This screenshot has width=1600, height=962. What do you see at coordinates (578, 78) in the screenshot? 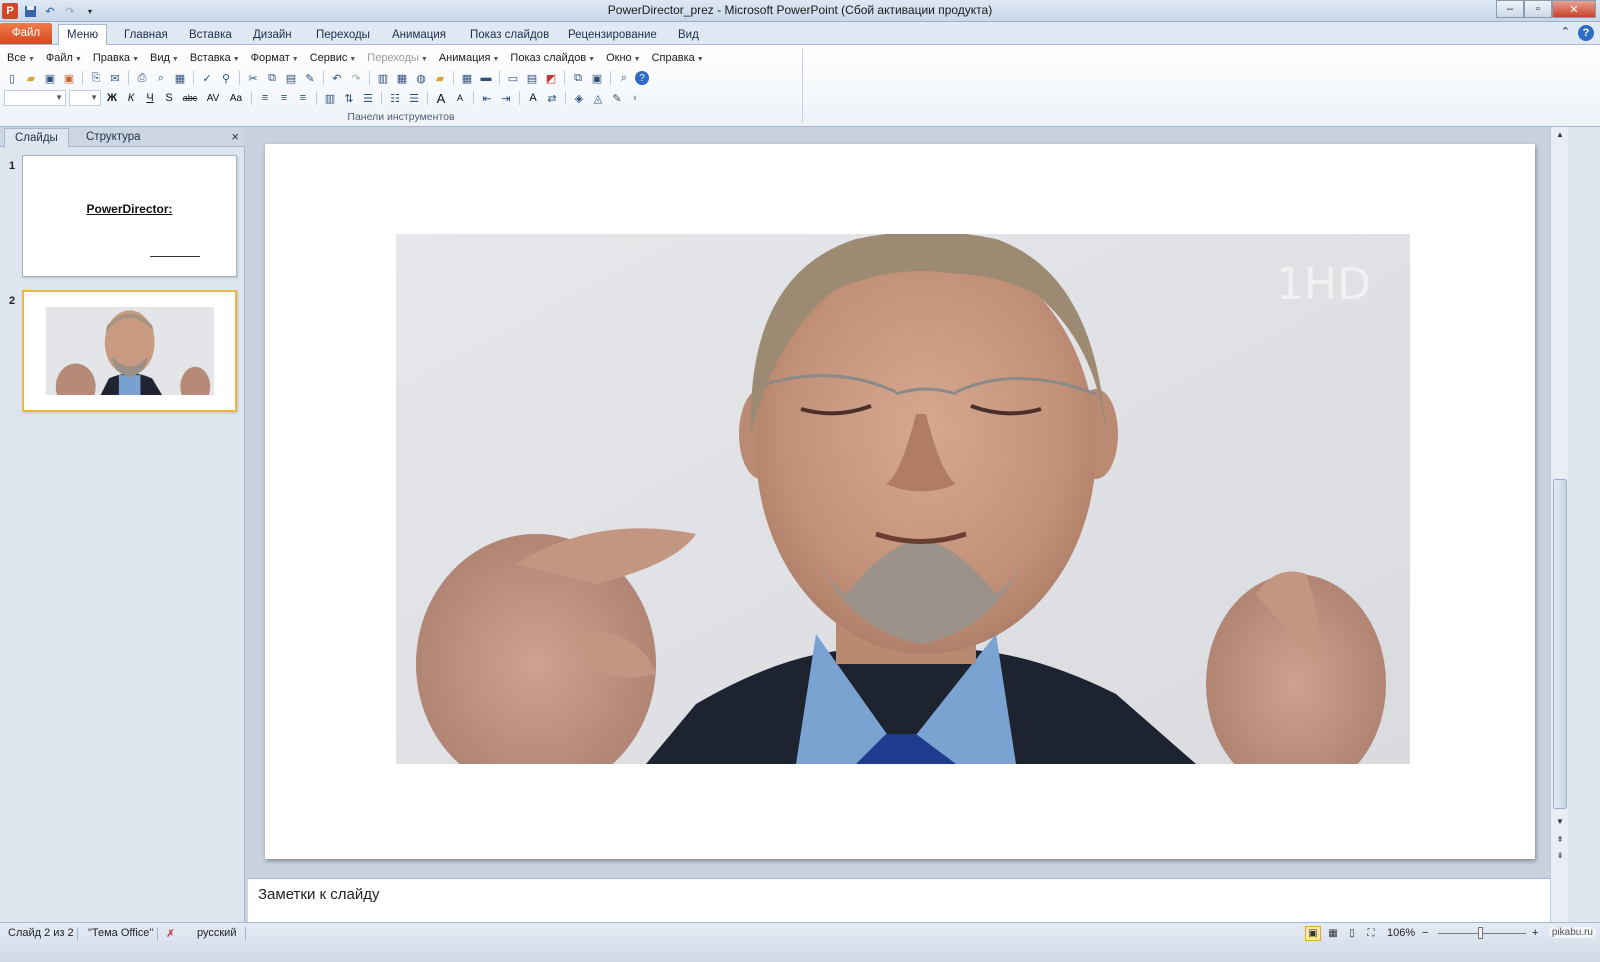
I see `arrange-icon: ⧉` at bounding box center [578, 78].